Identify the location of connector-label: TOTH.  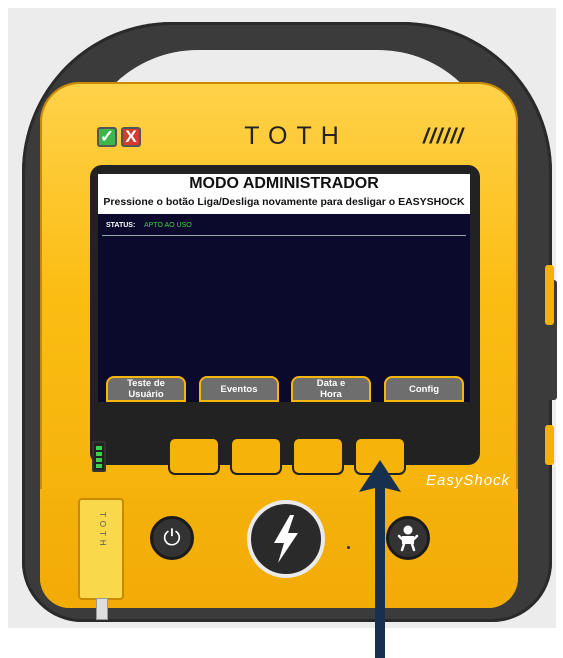
(102, 531).